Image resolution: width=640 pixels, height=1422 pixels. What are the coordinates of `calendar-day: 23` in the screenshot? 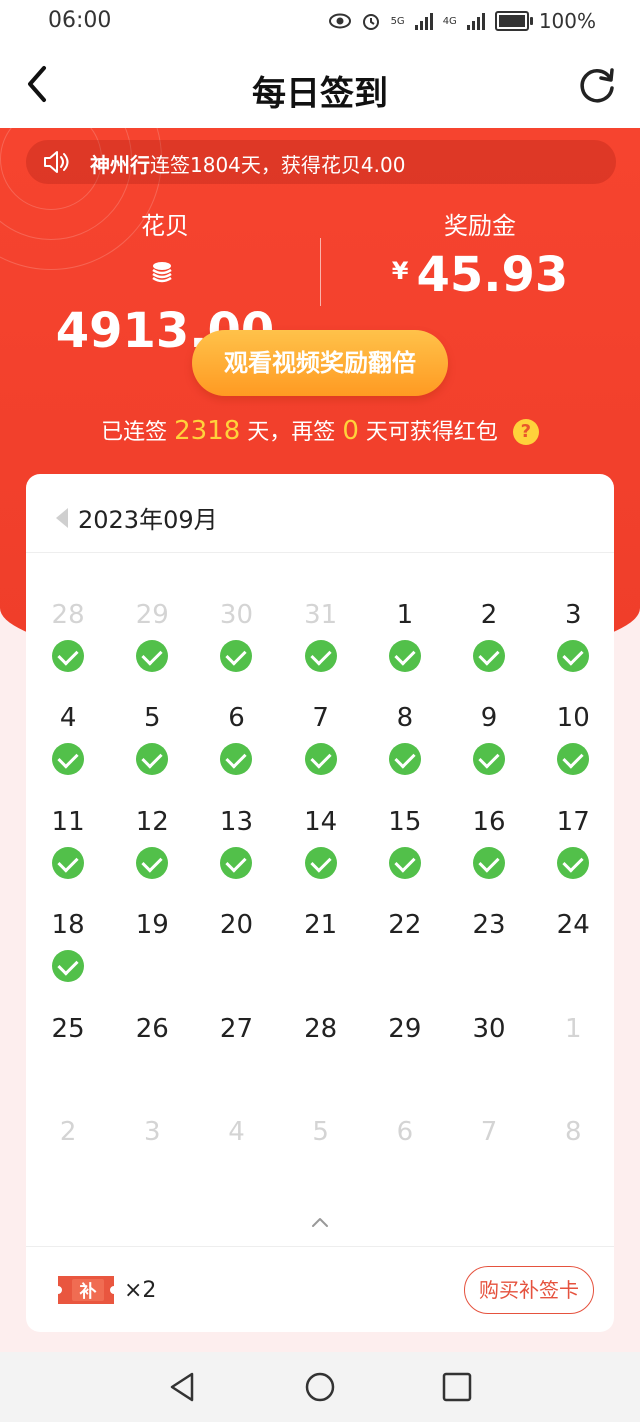 It's located at (489, 961).